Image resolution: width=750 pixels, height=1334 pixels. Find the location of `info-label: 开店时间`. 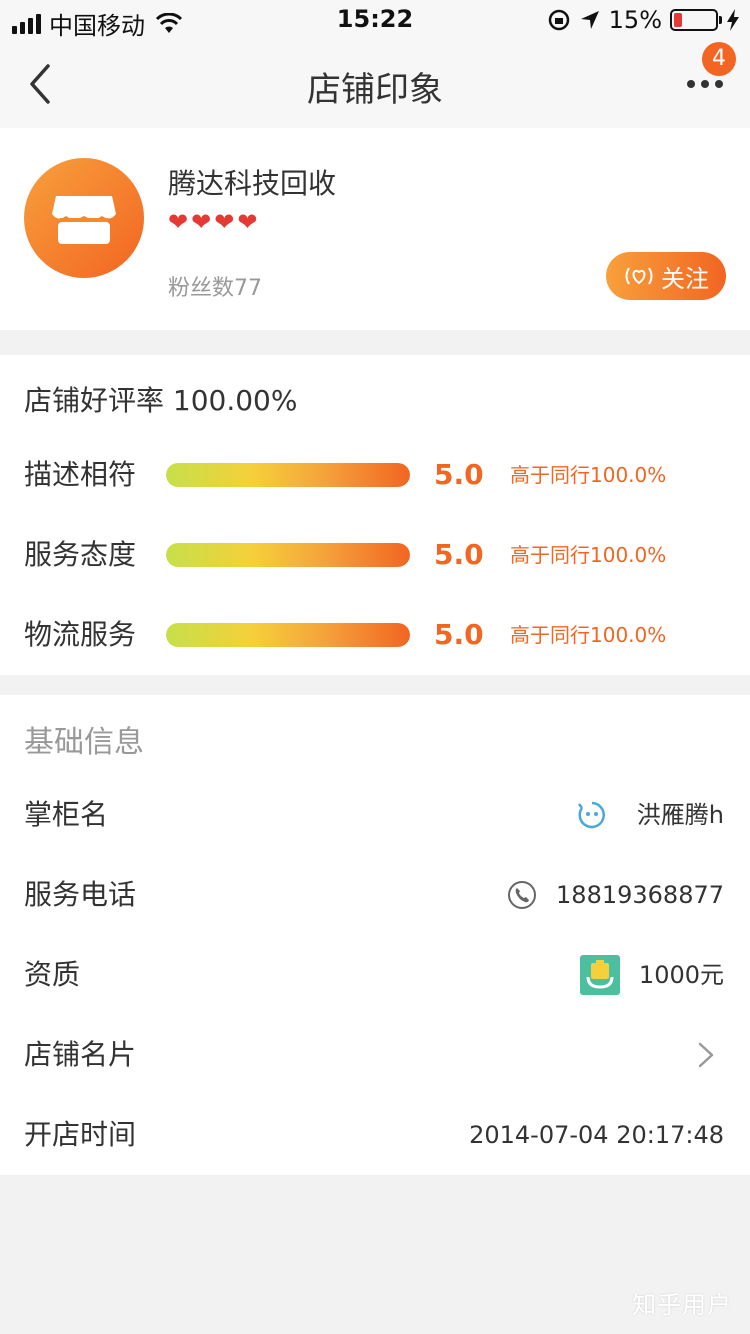

info-label: 开店时间 is located at coordinates (80, 1134).